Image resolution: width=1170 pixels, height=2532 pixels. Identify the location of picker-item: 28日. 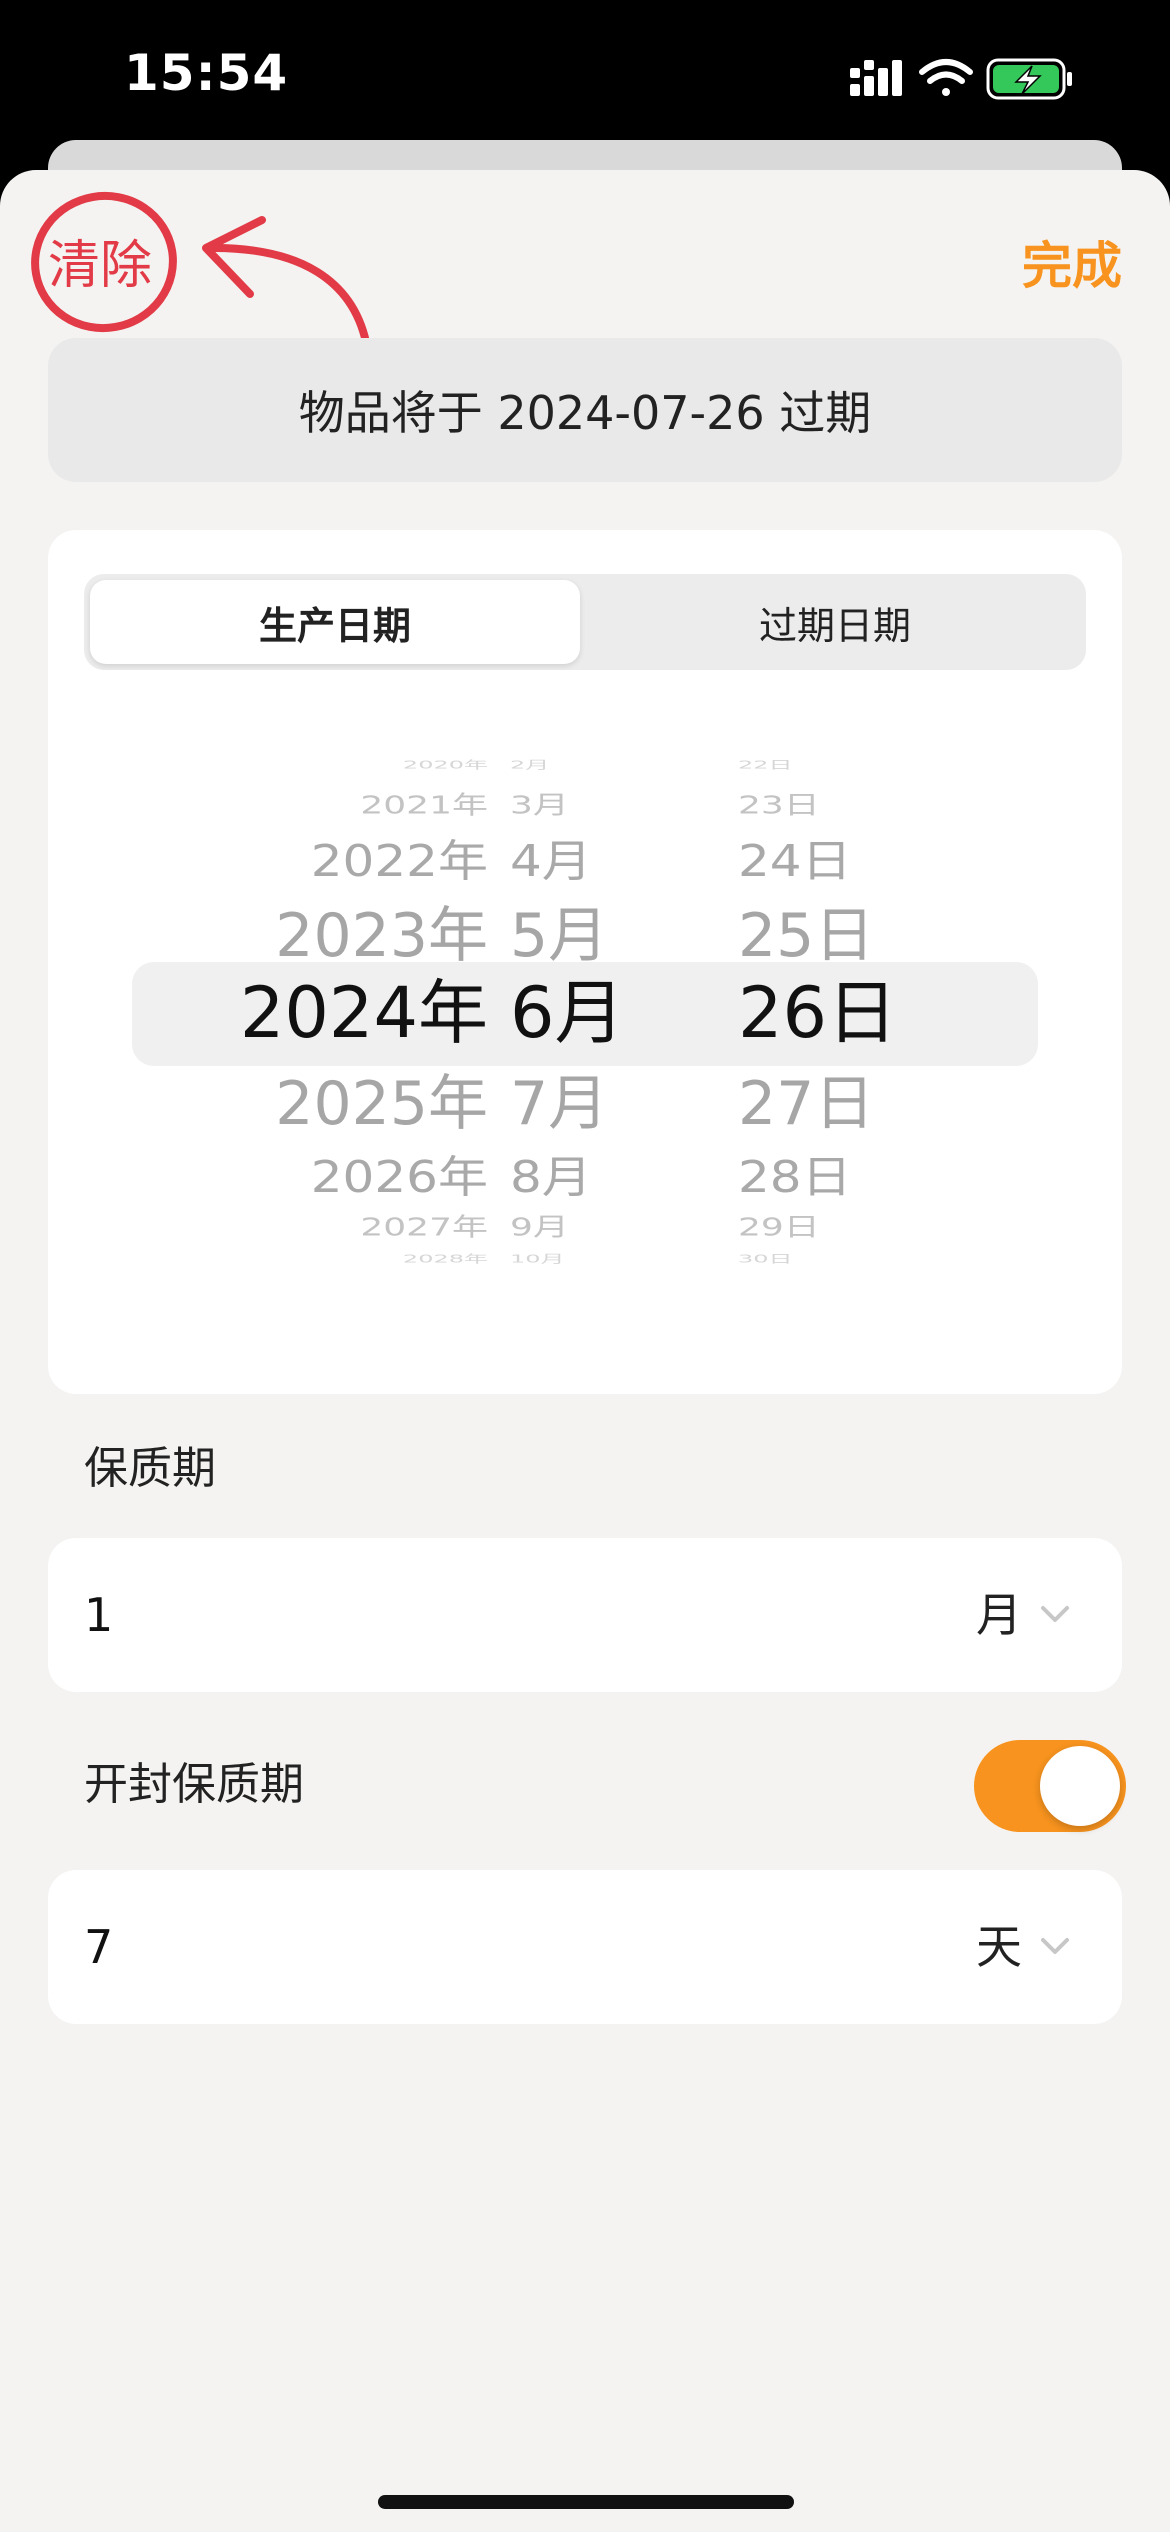
(838, 1177).